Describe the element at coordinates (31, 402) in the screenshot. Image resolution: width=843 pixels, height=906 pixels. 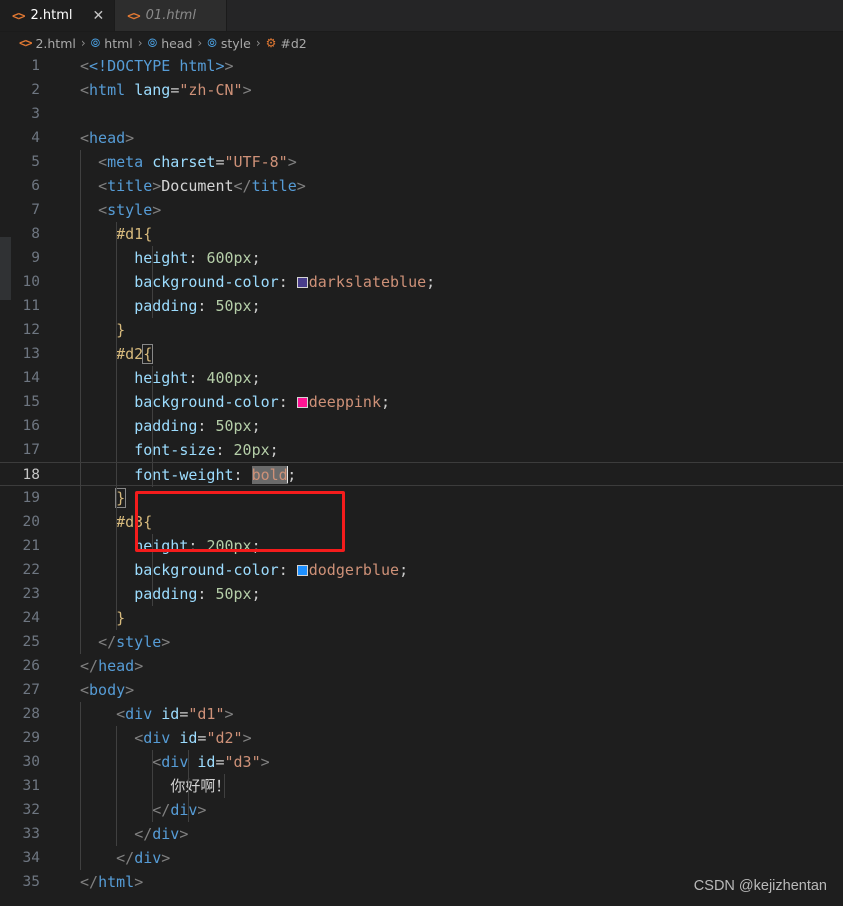
I see `line-number: 15` at that location.